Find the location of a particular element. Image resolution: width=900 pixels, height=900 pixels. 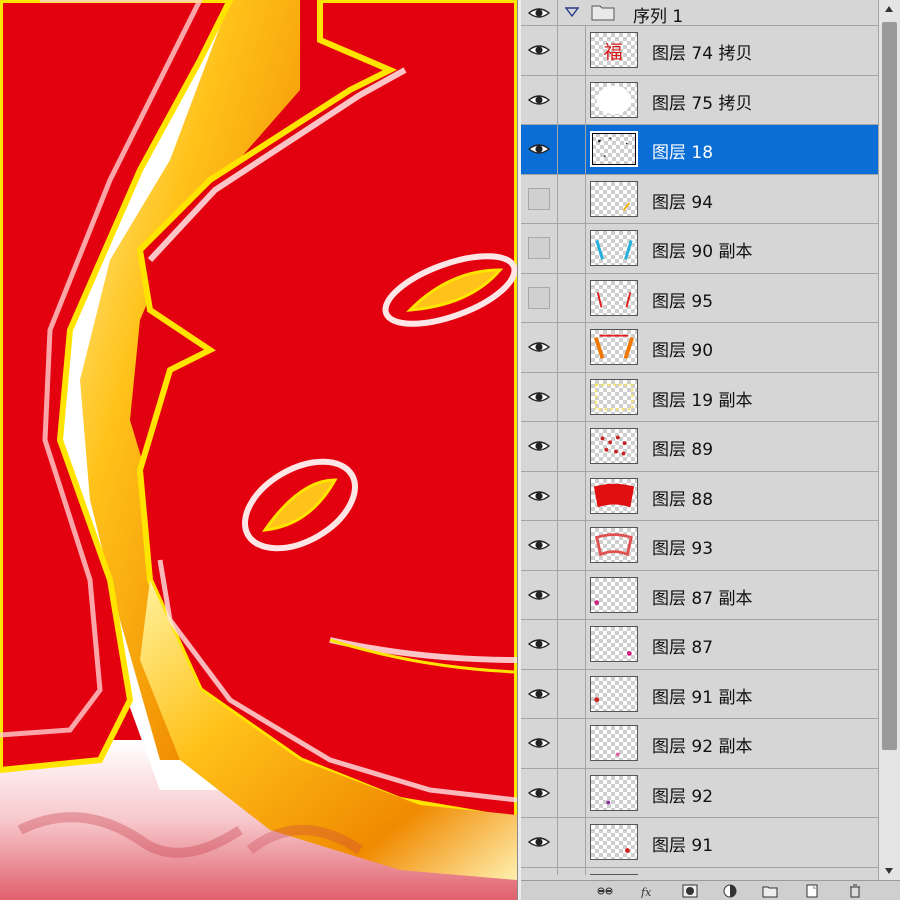

layer-row: 图层 87 副本 is located at coordinates (699, 595).